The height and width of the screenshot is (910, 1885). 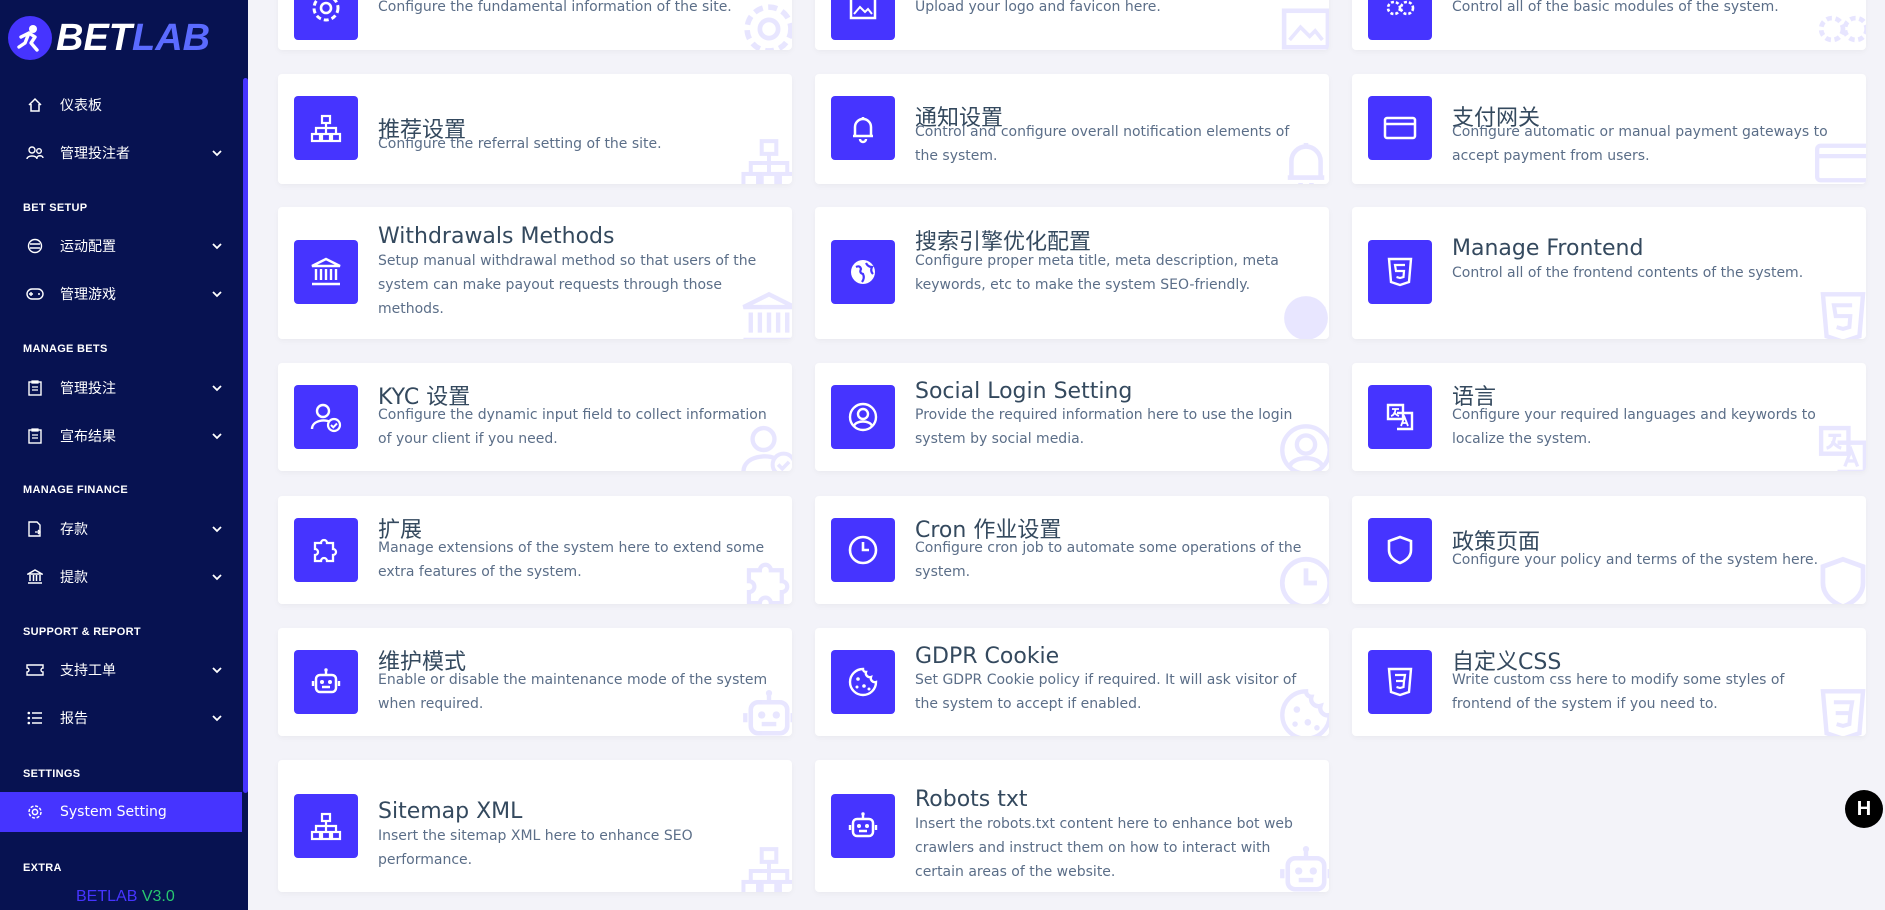 What do you see at coordinates (74, 578) in the screenshot?
I see `sidebar-item-label: 提款` at bounding box center [74, 578].